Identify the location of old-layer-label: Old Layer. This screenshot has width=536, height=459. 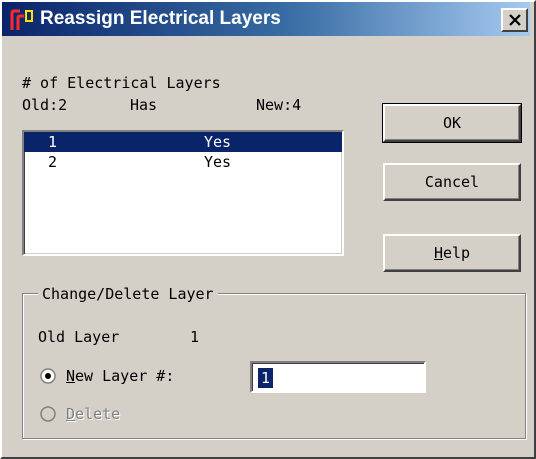
(79, 337).